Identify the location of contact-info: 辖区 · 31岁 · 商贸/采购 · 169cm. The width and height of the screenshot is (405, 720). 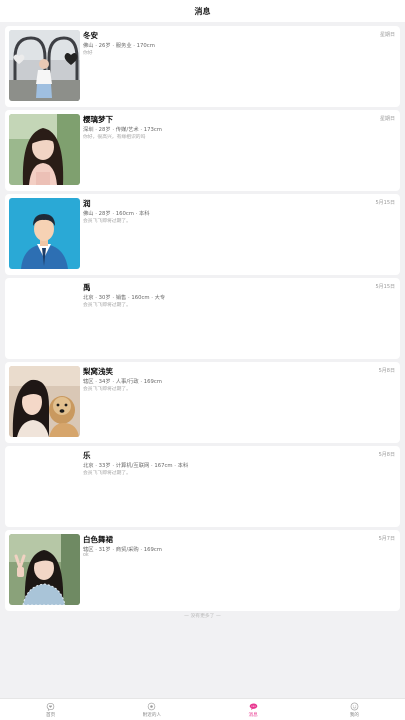
(122, 550).